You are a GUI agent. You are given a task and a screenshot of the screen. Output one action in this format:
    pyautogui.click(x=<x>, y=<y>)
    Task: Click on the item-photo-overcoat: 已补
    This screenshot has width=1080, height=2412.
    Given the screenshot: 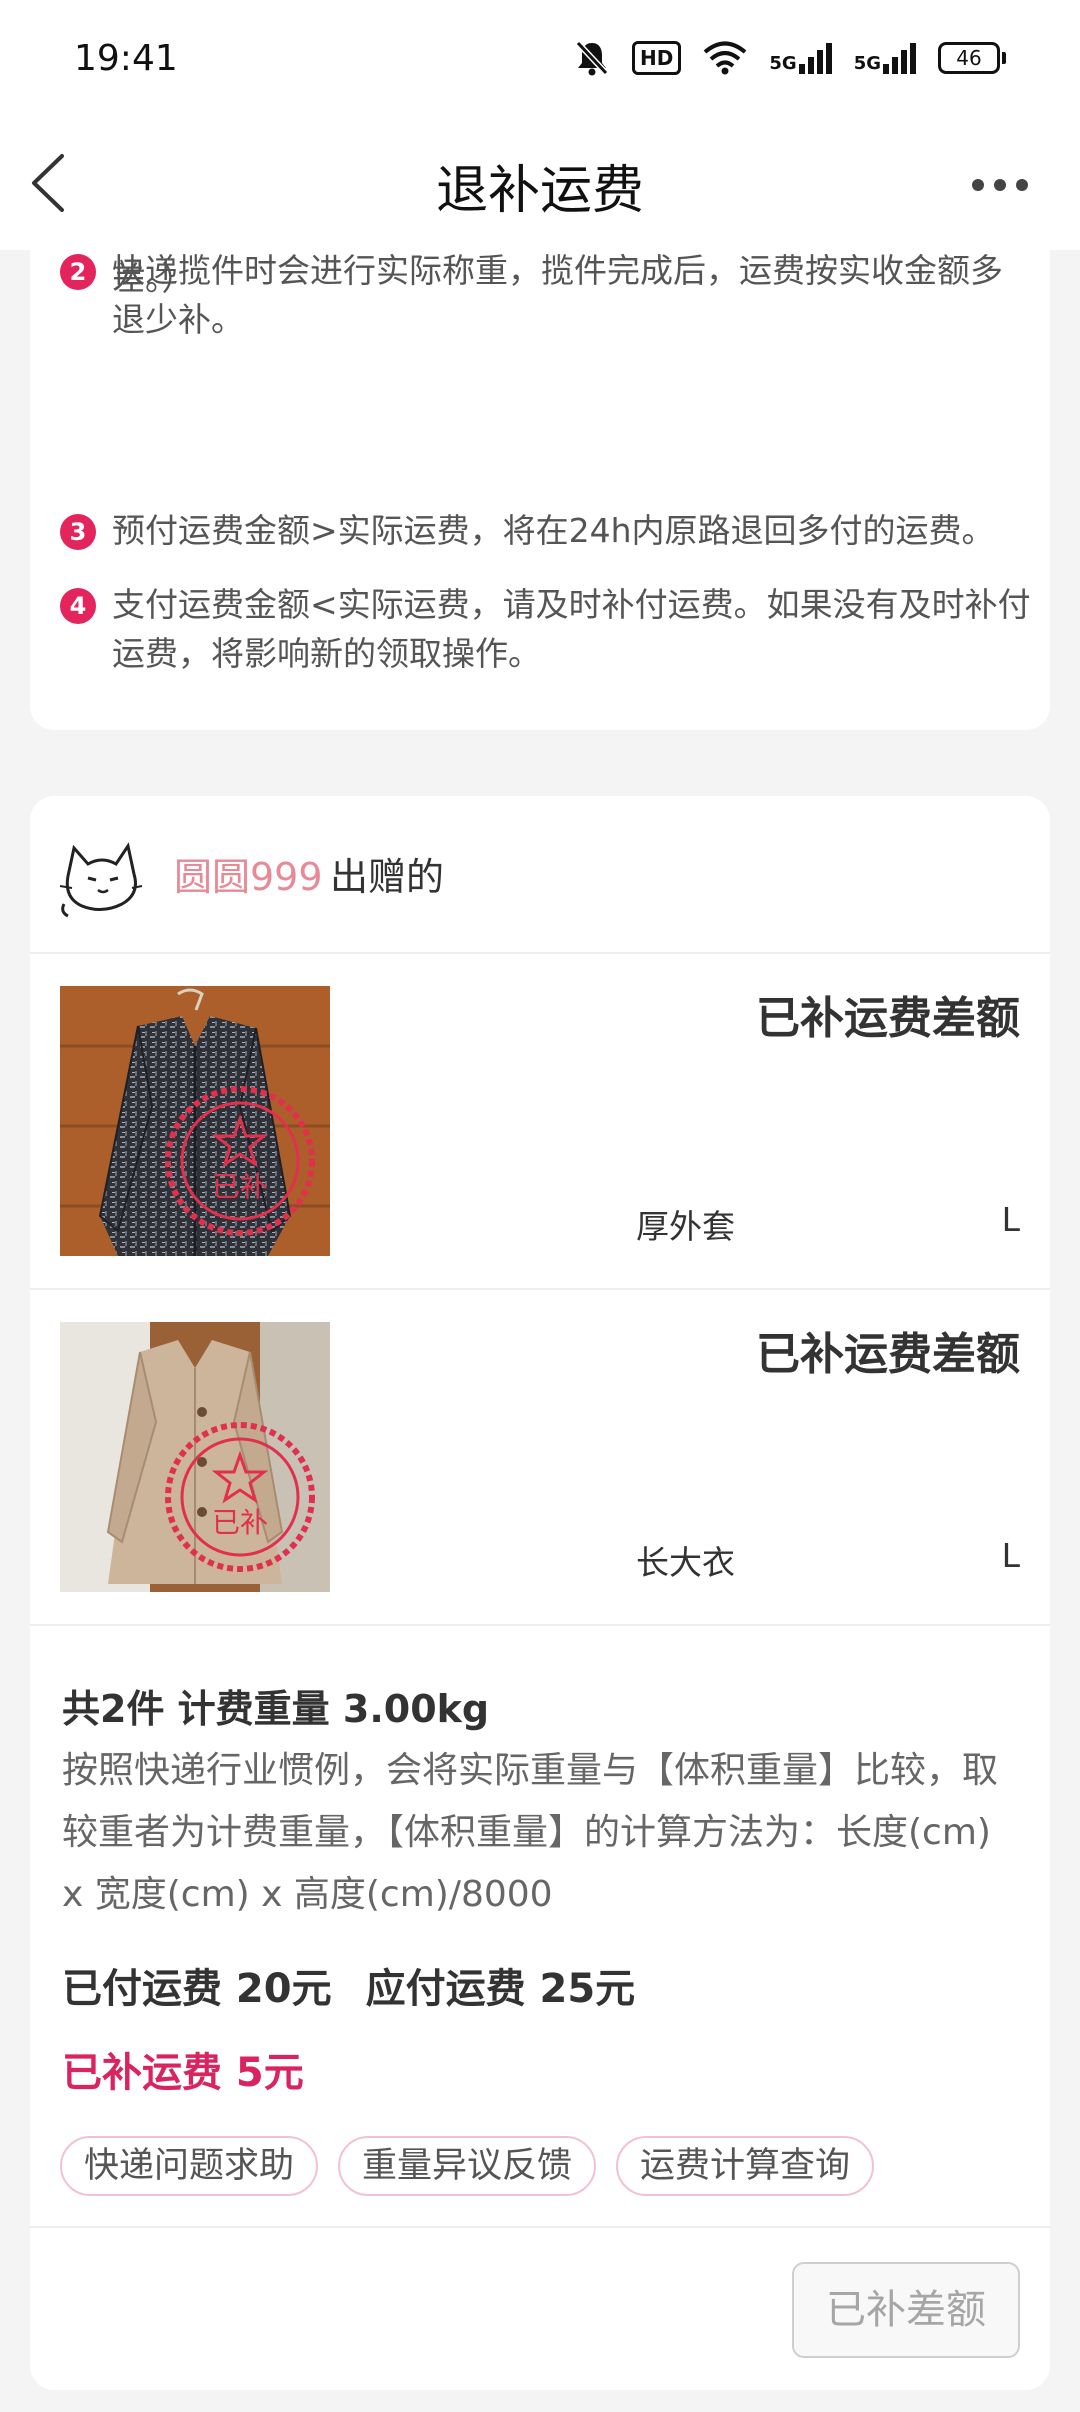 What is the action you would take?
    pyautogui.click(x=195, y=1457)
    